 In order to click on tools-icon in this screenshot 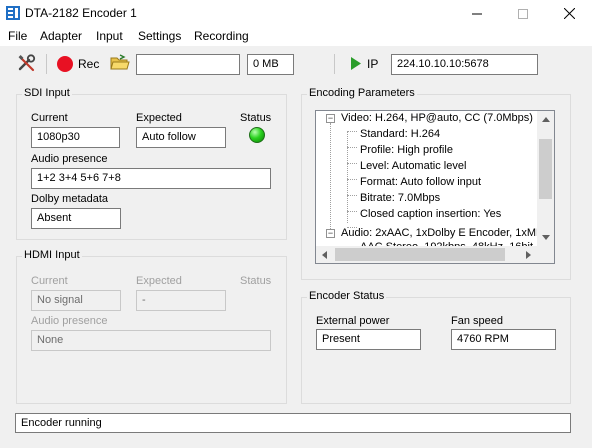, I will do `click(27, 64)`.